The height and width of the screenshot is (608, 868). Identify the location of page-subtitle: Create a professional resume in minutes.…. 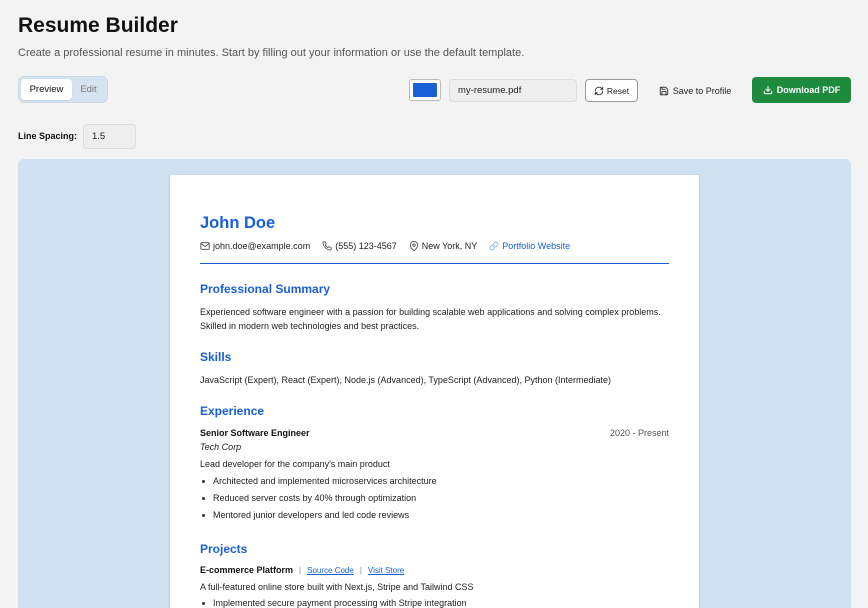
(271, 53).